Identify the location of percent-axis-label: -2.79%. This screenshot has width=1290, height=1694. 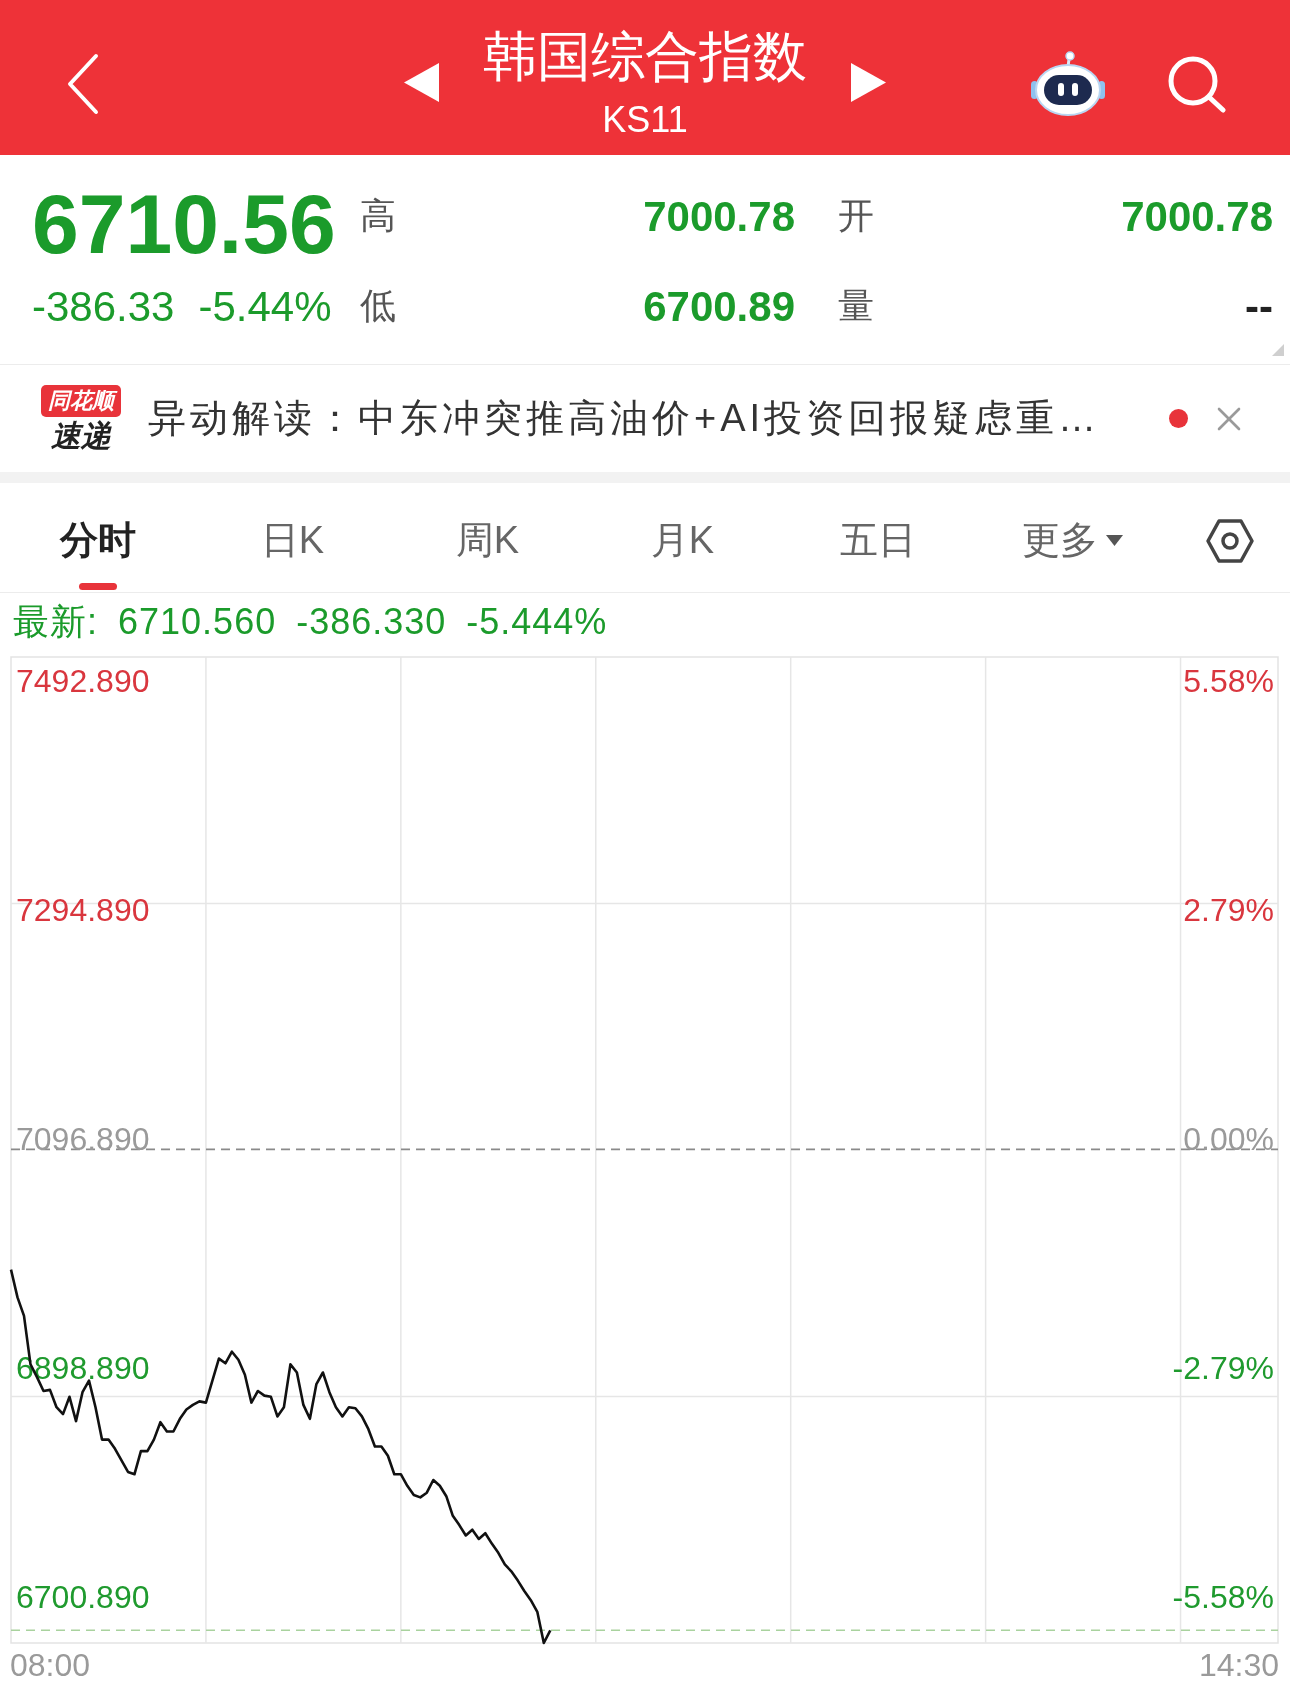
(1223, 1368).